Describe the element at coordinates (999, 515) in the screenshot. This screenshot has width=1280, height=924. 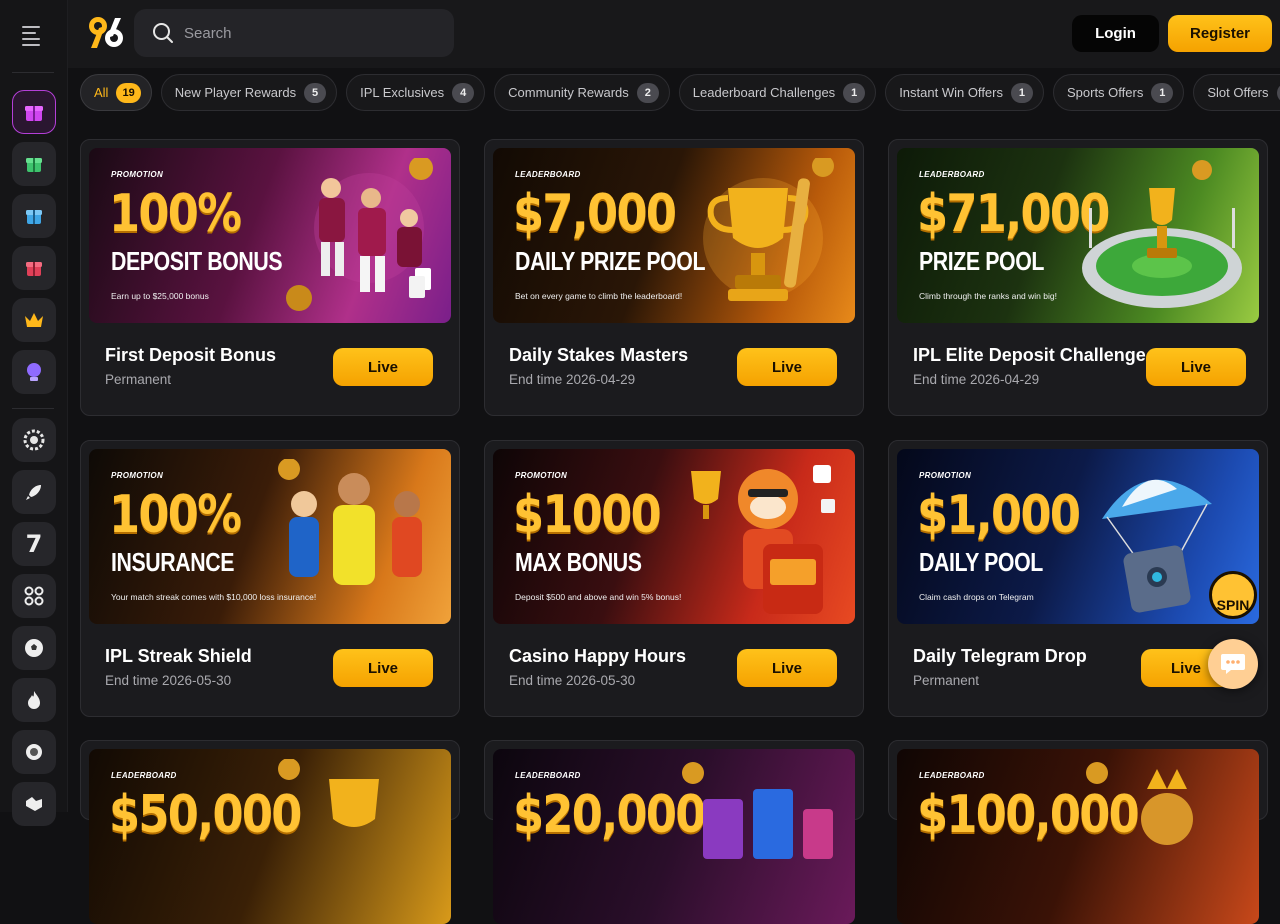
I see `banner-headline: $1,000` at that location.